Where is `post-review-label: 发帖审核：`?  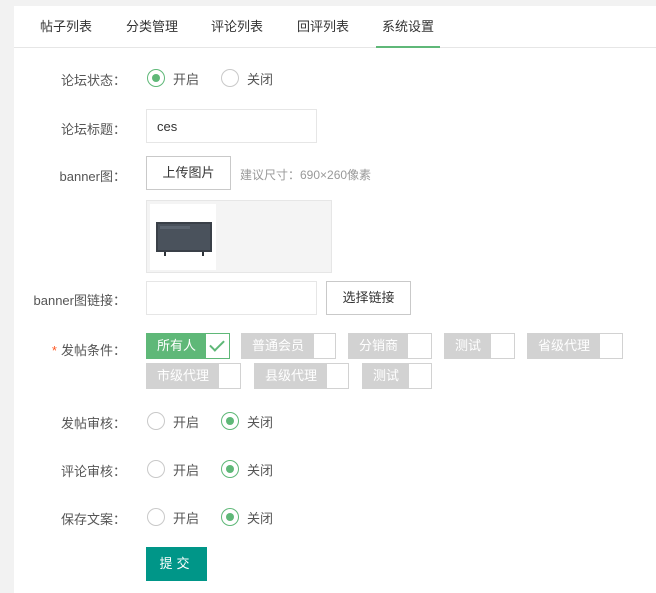 post-review-label: 发帖审核： is located at coordinates (93, 423).